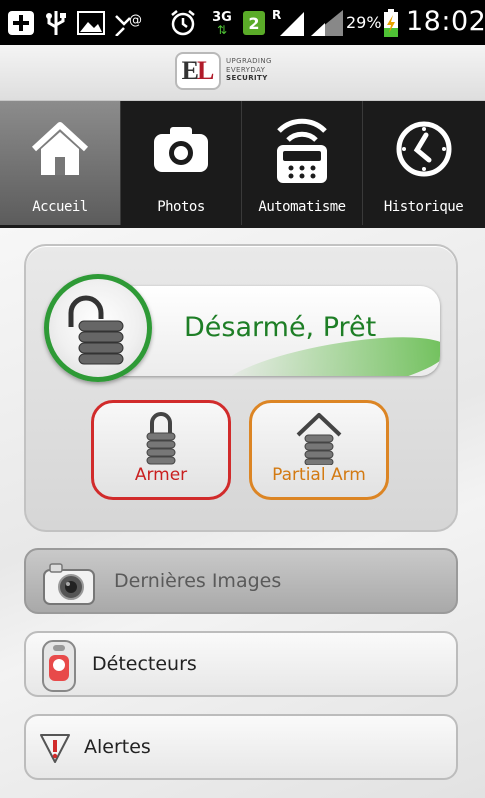  I want to click on signal-strength-icon, so click(327, 23).